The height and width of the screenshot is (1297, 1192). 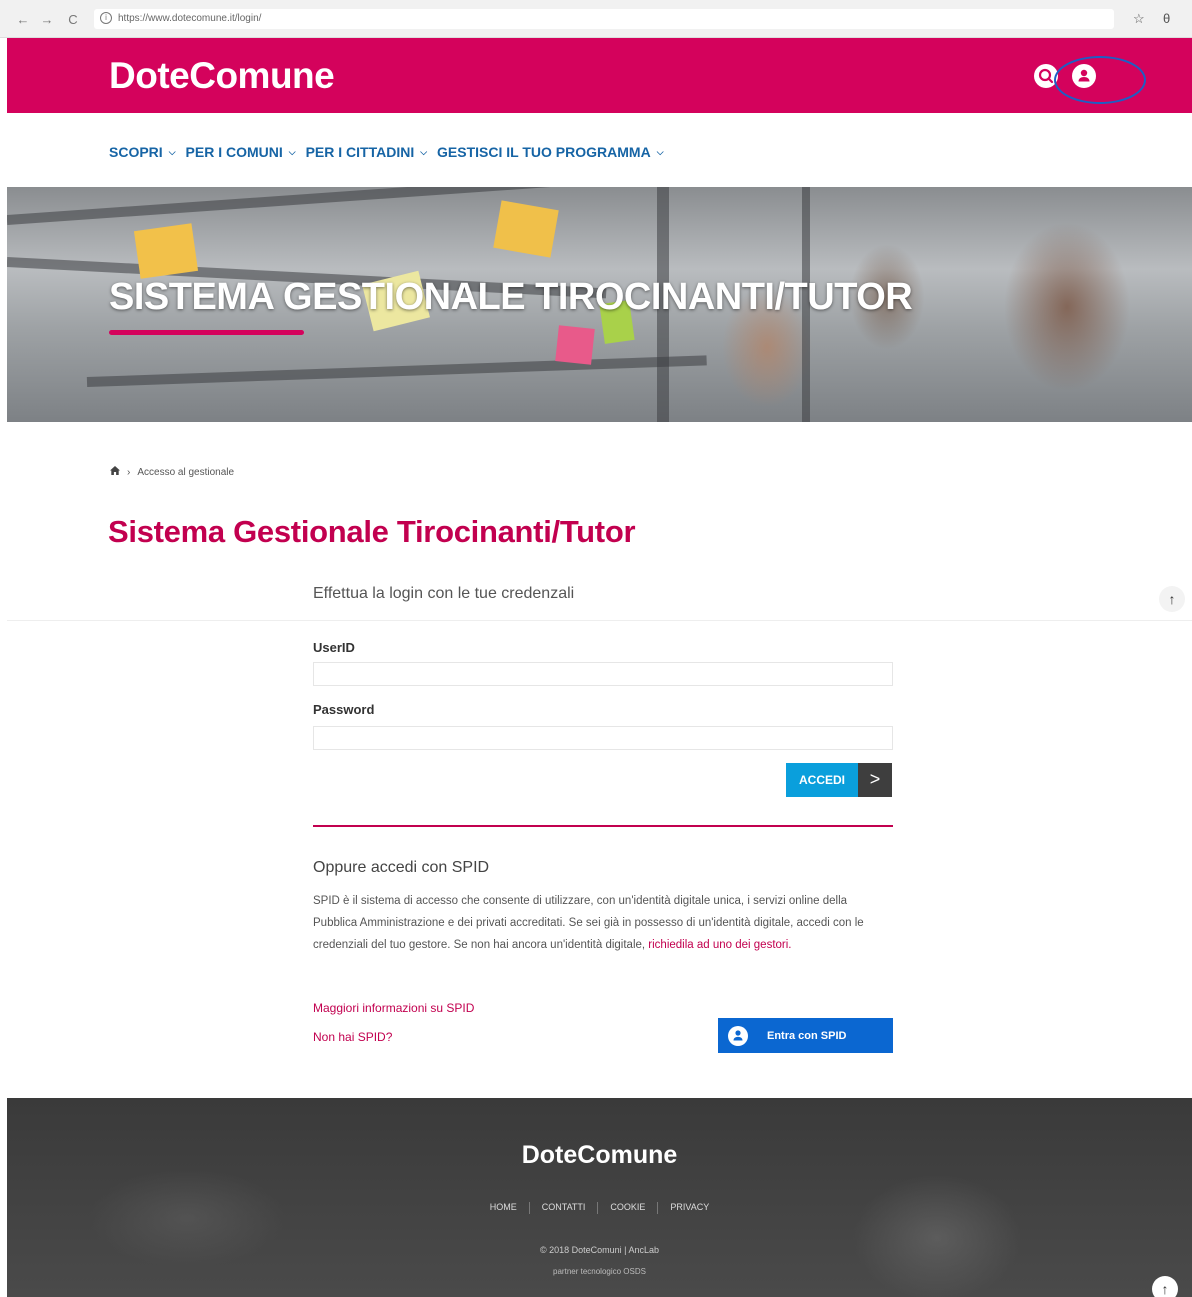 I want to click on userid-field, so click(x=603, y=674).